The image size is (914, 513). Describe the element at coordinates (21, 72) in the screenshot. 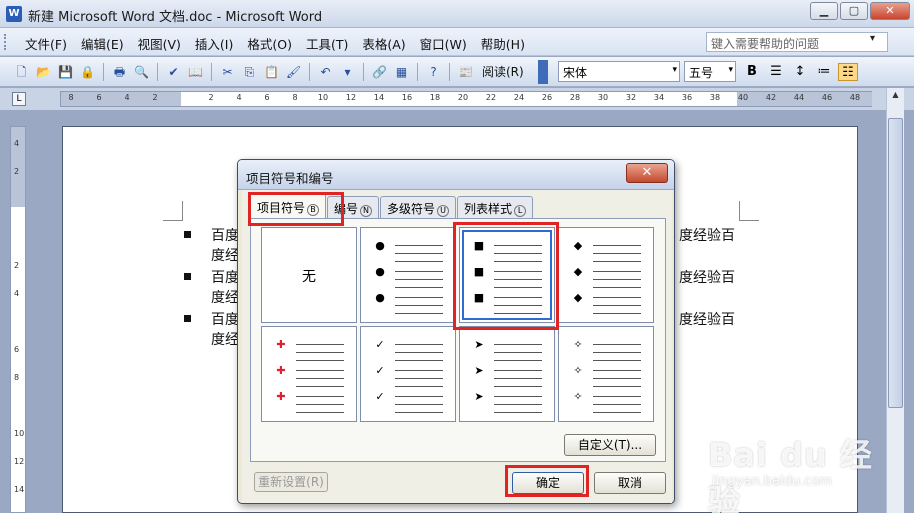

I see `new-document-icon: 🗋` at that location.